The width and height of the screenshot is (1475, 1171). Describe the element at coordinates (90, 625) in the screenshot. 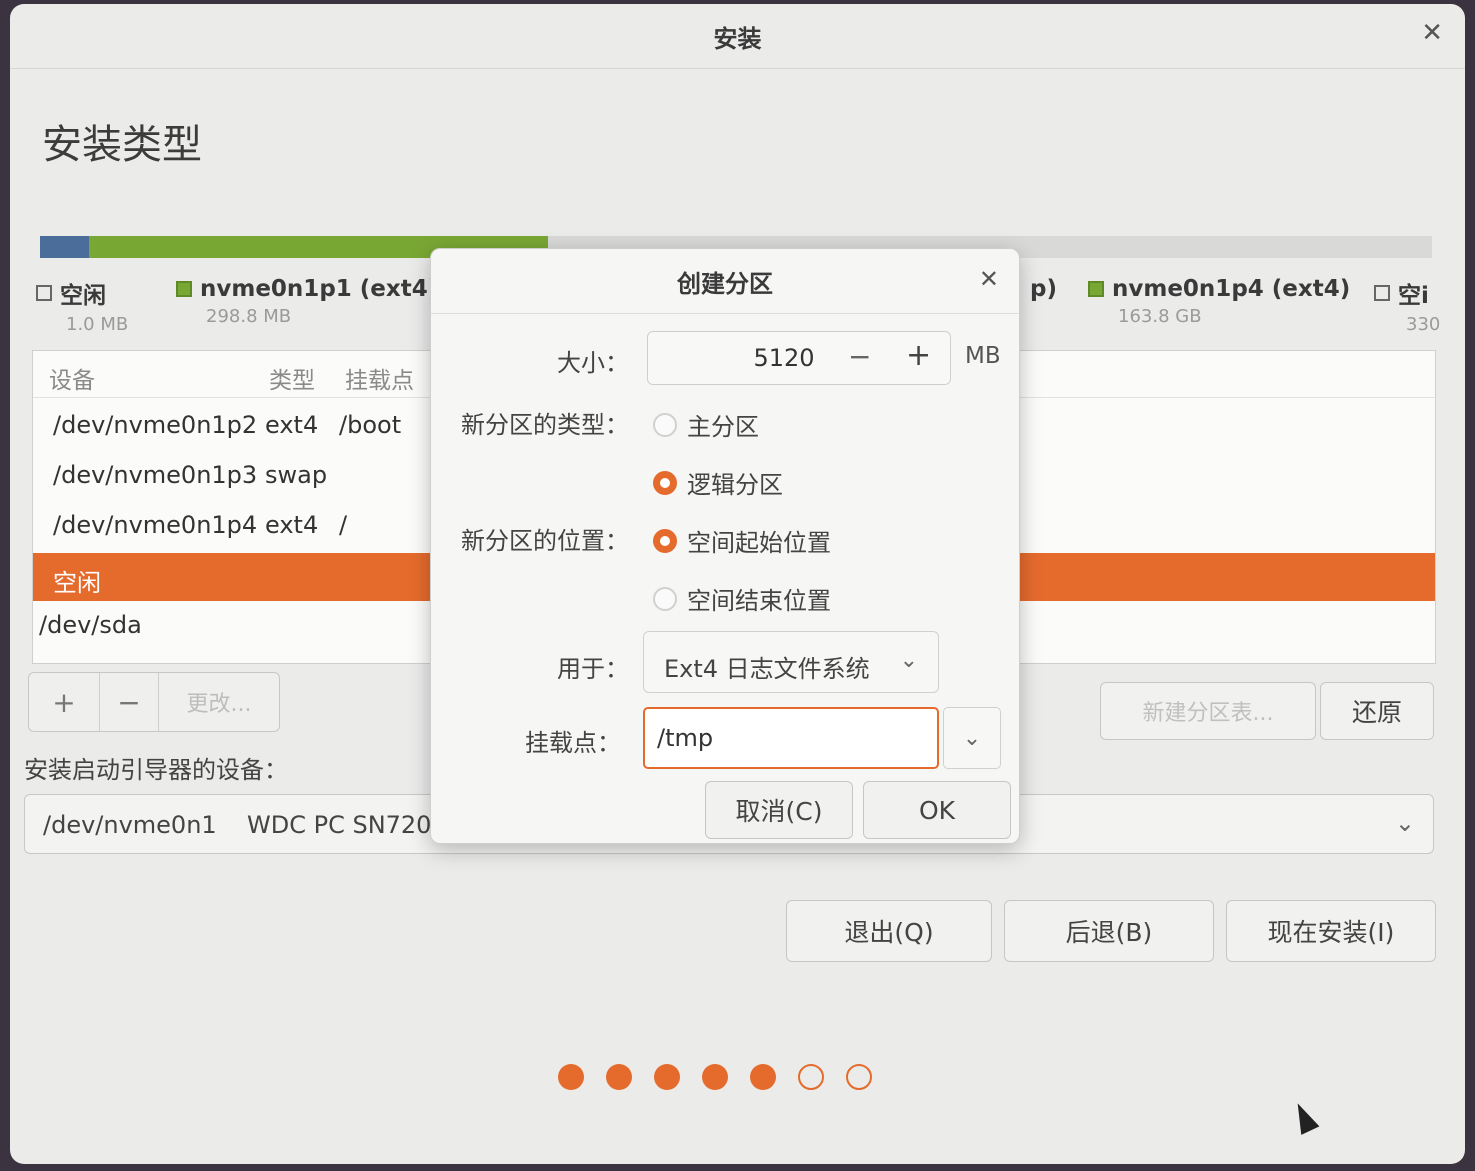

I see `row-device: /dev/sda` at that location.